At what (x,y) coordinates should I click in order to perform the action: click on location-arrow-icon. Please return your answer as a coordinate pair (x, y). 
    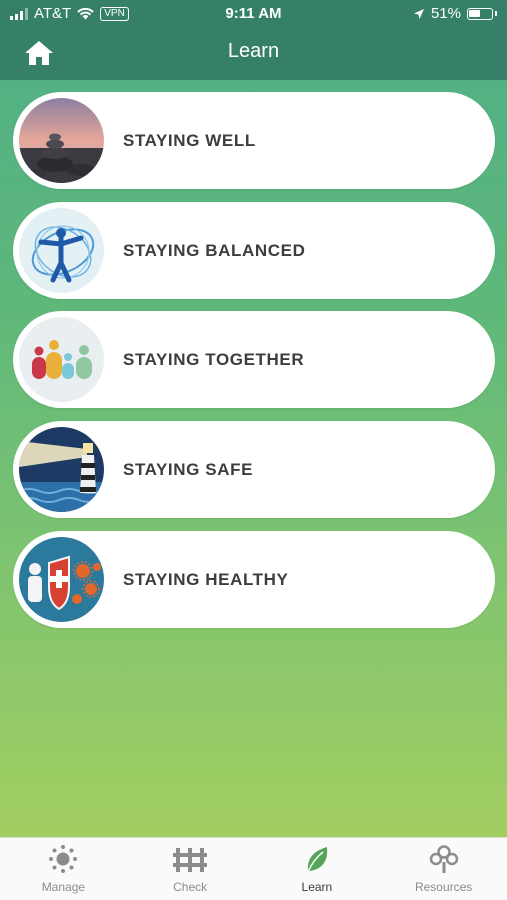
    Looking at the image, I should click on (418, 13).